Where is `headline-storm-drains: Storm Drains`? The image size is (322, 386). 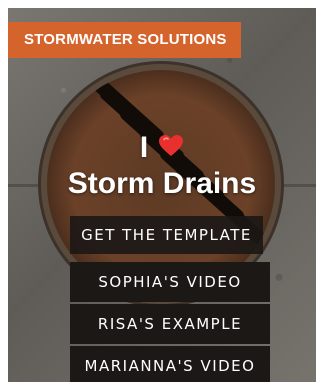
headline-storm-drains: Storm Drains is located at coordinates (162, 183).